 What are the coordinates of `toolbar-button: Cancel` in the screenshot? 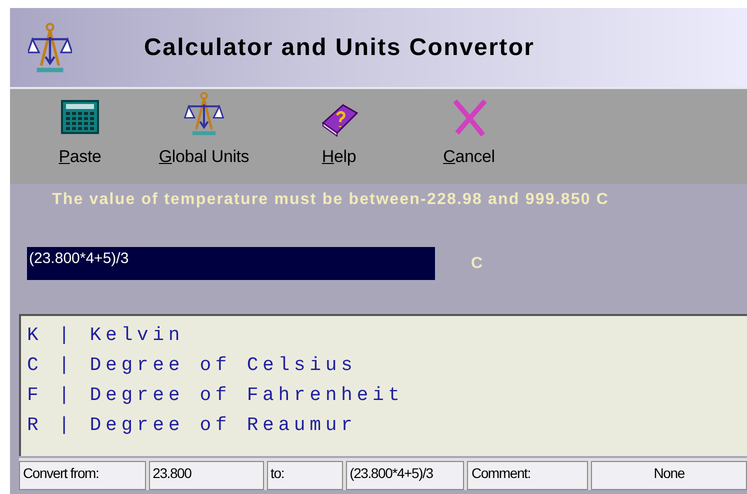 It's located at (469, 128).